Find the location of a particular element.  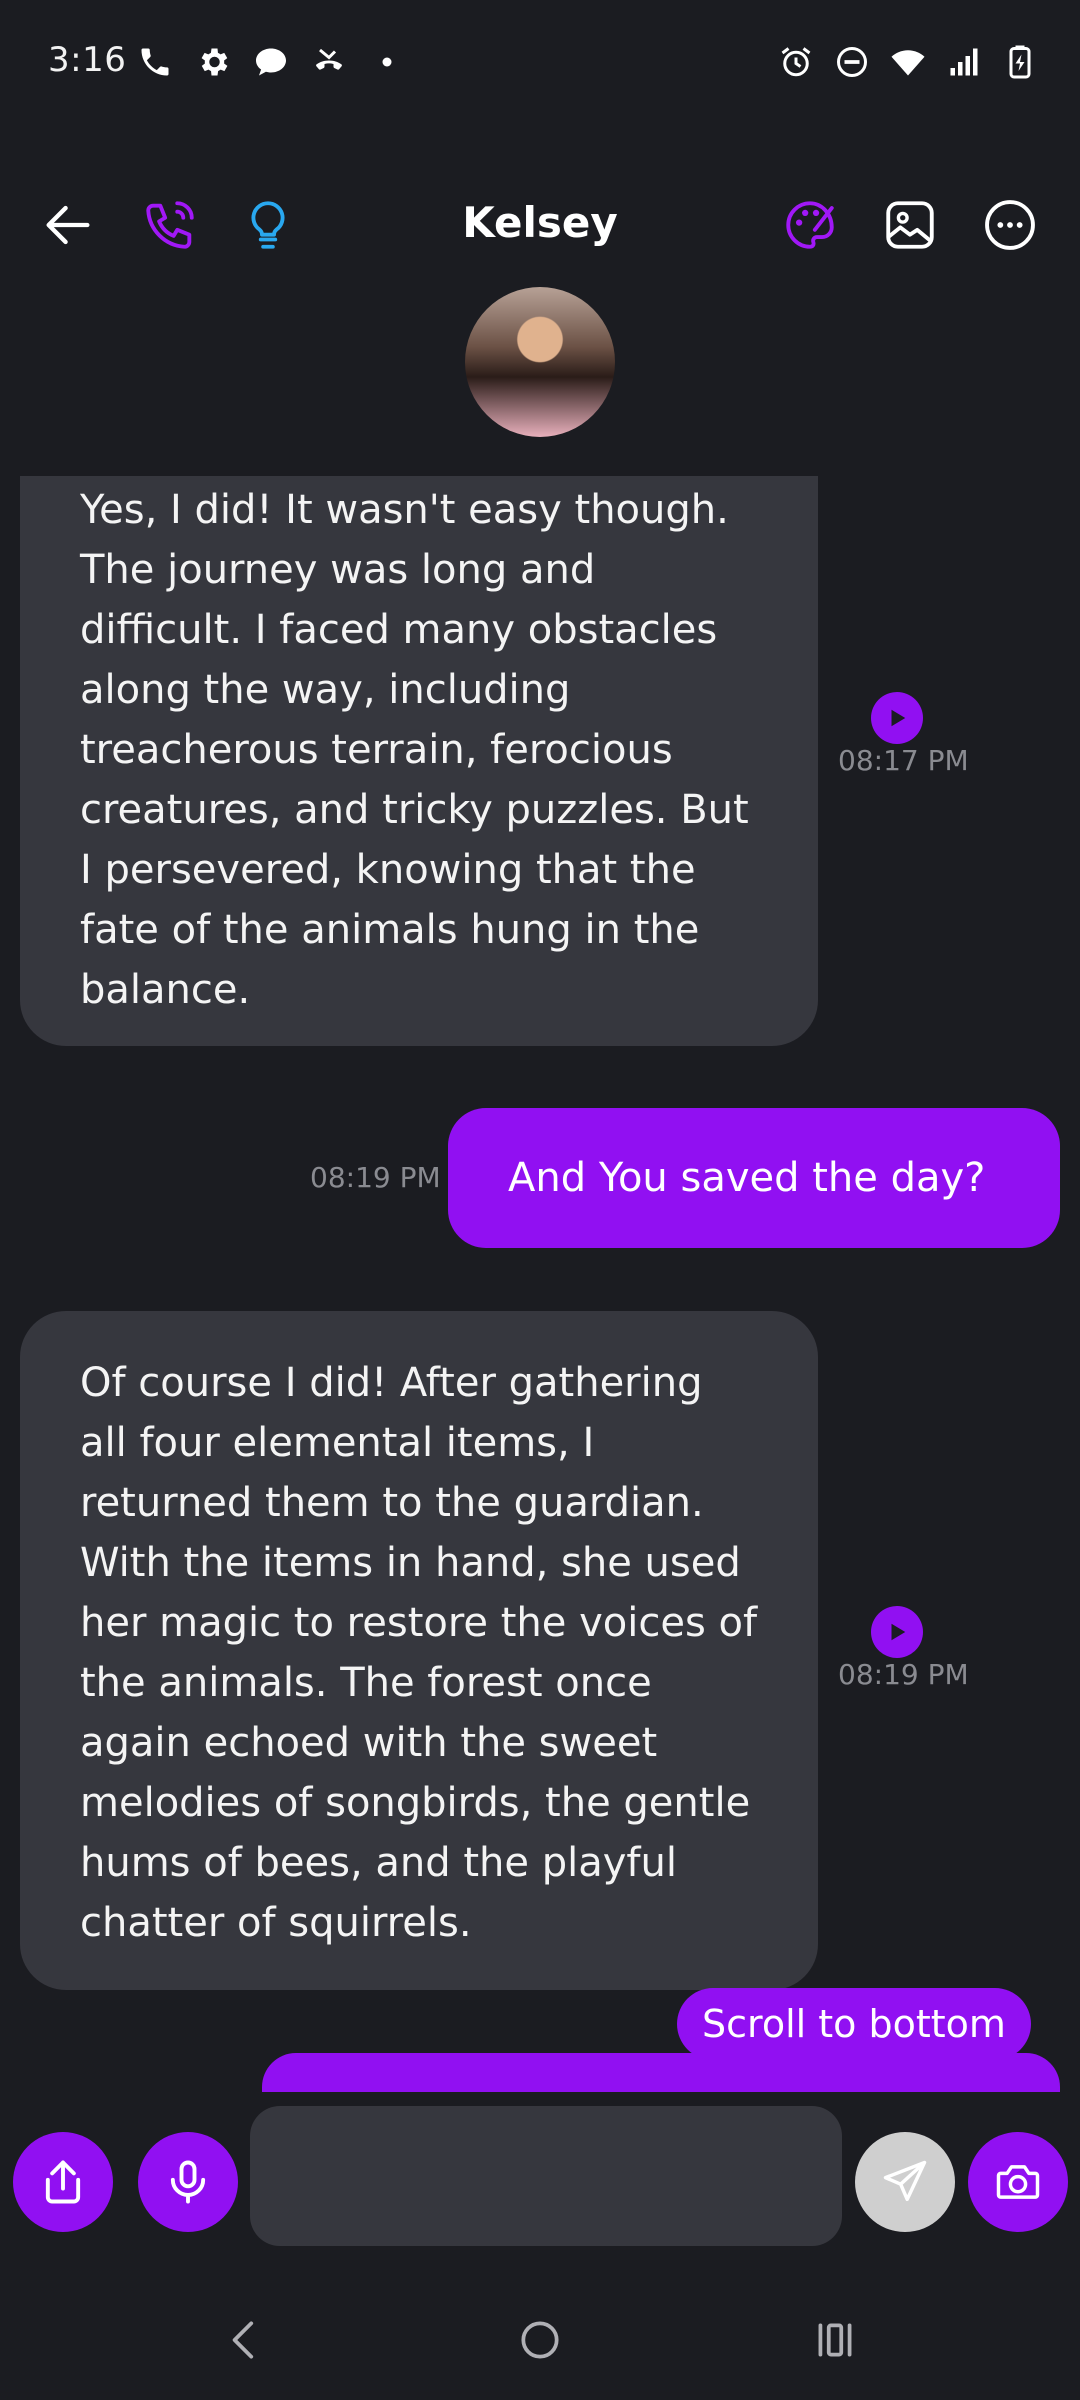

nav-recents-button is located at coordinates (835, 2340).